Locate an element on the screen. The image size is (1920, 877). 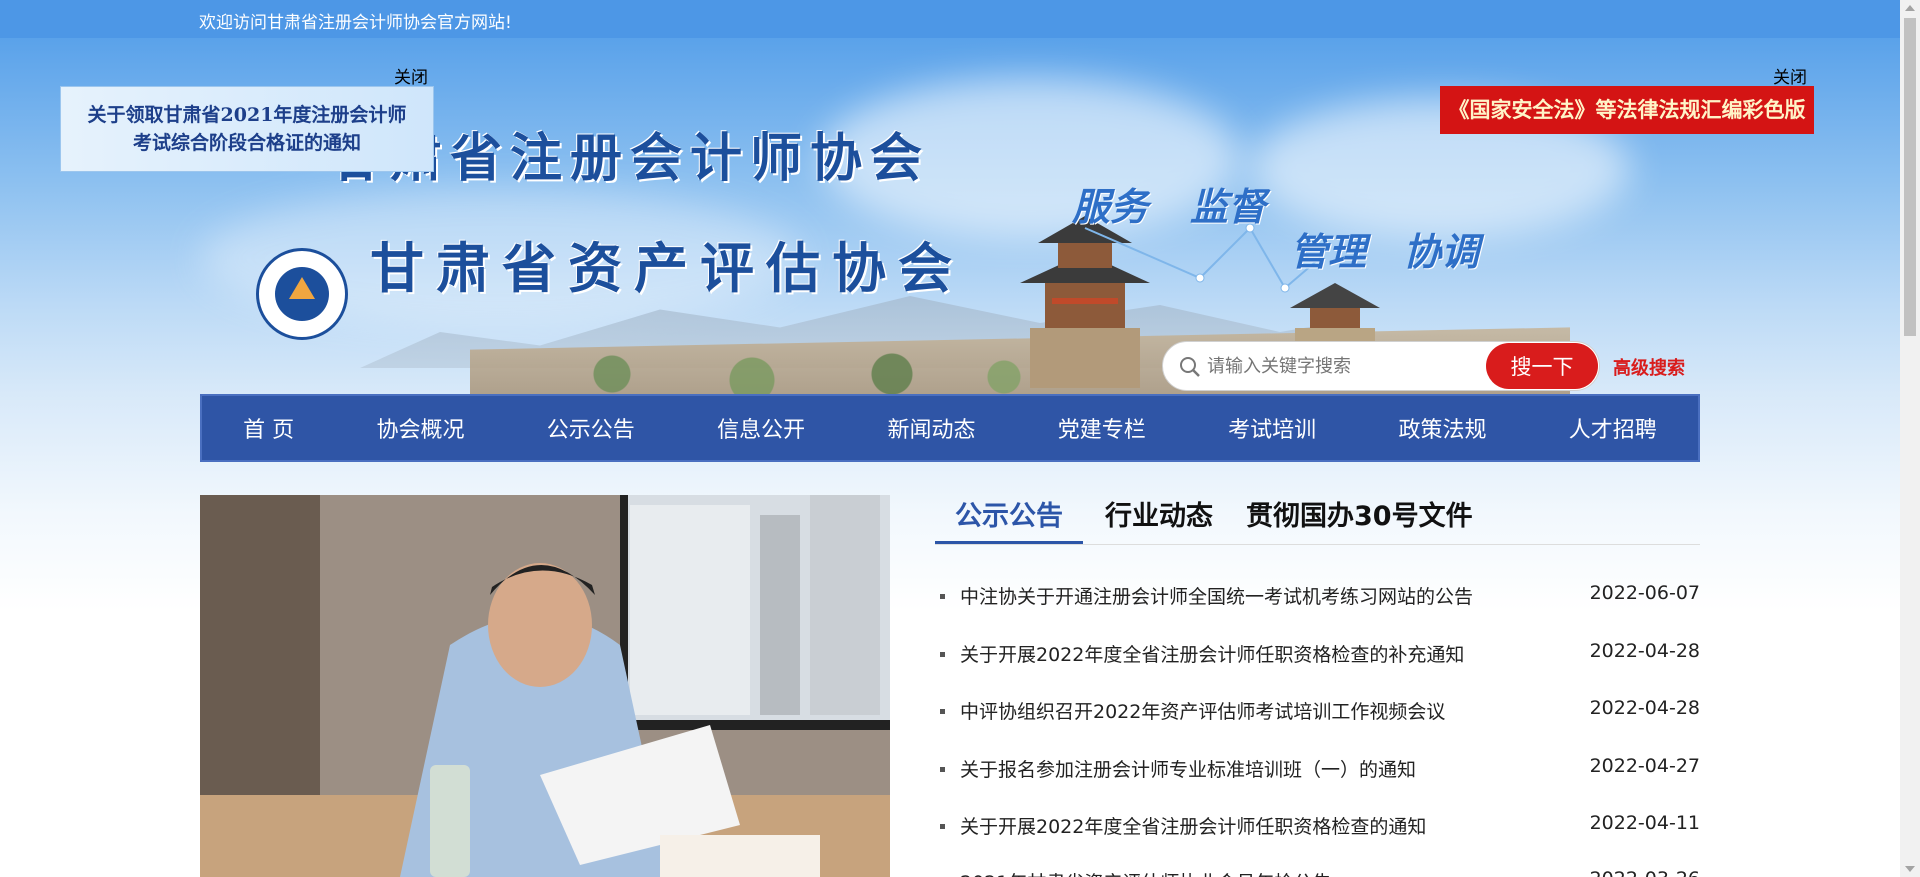
news-title: 关于开展2022年度全省注册会计师任职资格检查的通知 is located at coordinates (1193, 825).